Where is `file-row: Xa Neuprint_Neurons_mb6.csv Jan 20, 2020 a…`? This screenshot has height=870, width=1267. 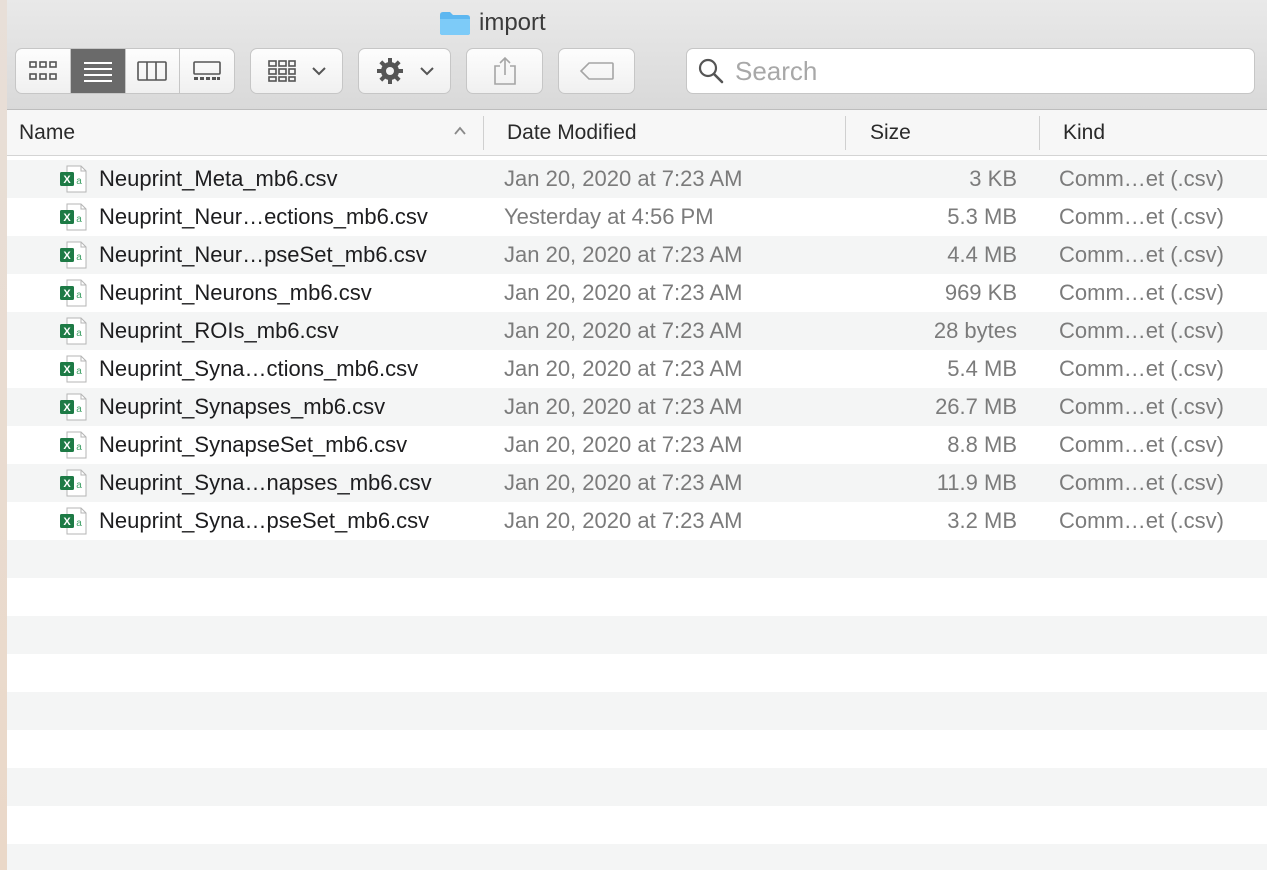
file-row: Xa Neuprint_Neurons_mb6.csv Jan 20, 2020 a… is located at coordinates (637, 293).